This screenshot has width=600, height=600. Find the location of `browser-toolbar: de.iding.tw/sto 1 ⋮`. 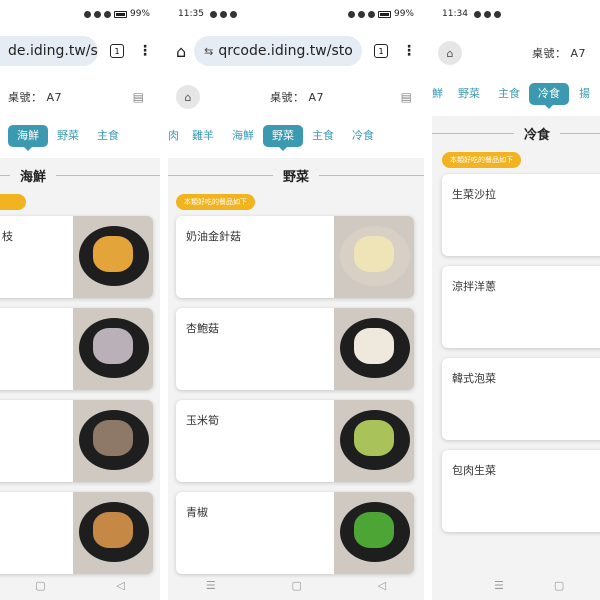

browser-toolbar: de.iding.tw/sto 1 ⋮ is located at coordinates (80, 51).